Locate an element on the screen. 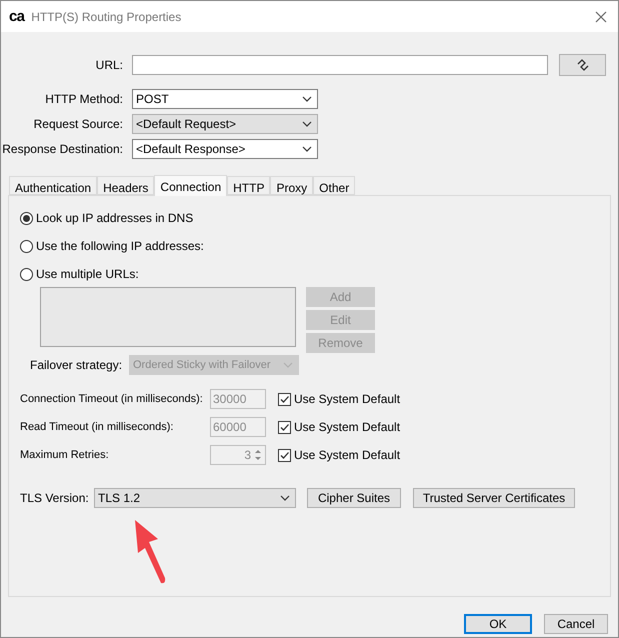 The width and height of the screenshot is (619, 638). dropdown: POST is located at coordinates (225, 99).